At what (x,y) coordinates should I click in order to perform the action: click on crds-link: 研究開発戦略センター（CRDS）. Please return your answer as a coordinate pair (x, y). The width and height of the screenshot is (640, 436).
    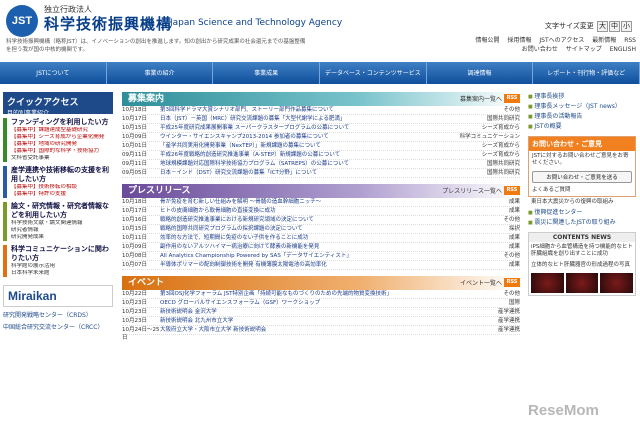
    Looking at the image, I should click on (58, 314).